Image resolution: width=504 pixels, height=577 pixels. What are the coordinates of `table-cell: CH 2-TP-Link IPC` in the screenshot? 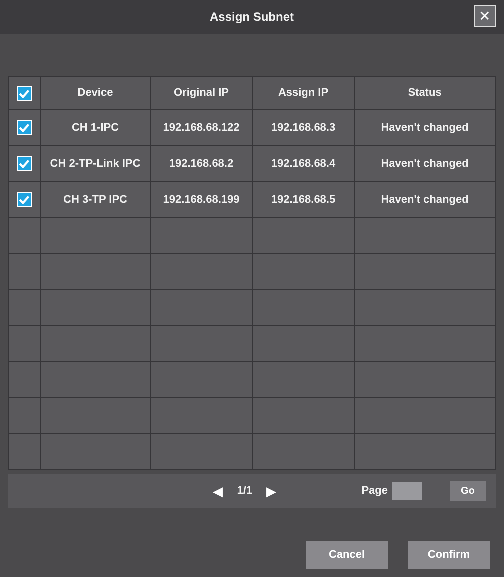 It's located at (95, 164).